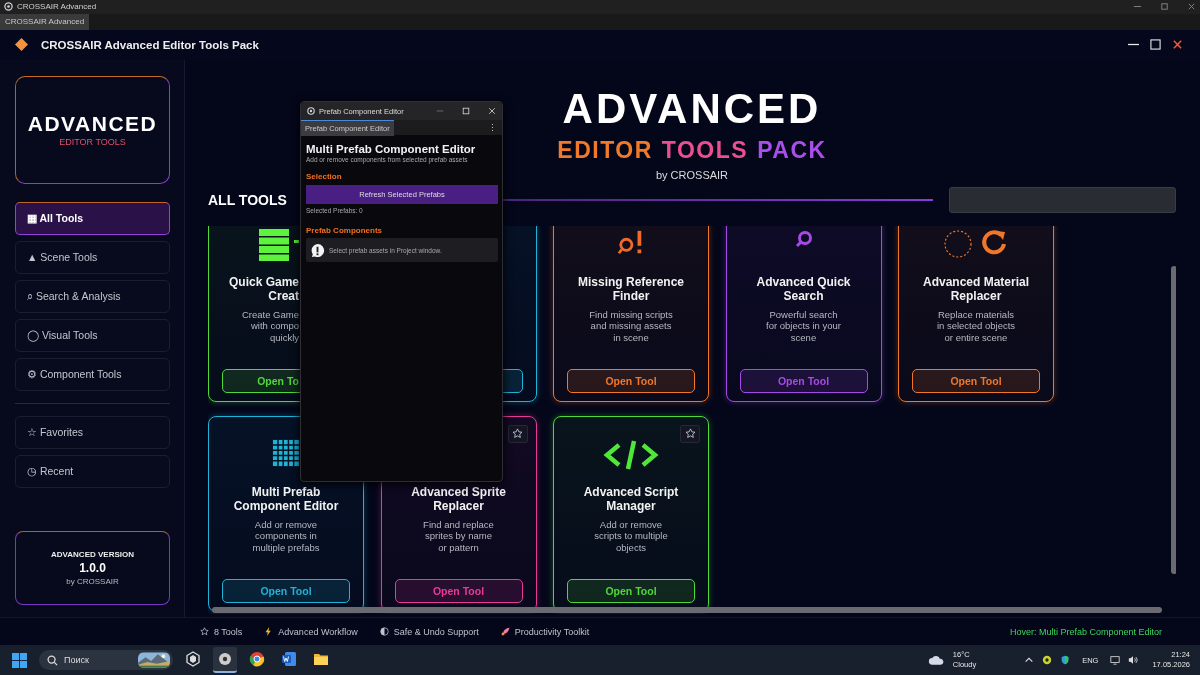  Describe the element at coordinates (492, 127) in the screenshot. I see `menu-button: ⋮` at that location.